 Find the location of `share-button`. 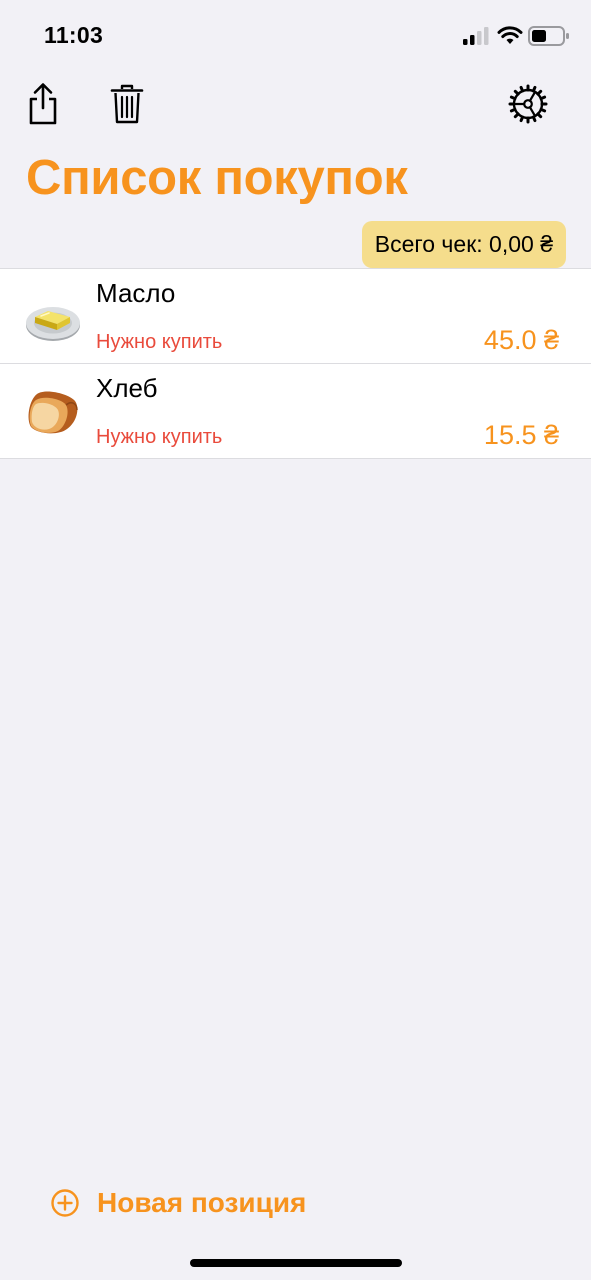

share-button is located at coordinates (43, 104).